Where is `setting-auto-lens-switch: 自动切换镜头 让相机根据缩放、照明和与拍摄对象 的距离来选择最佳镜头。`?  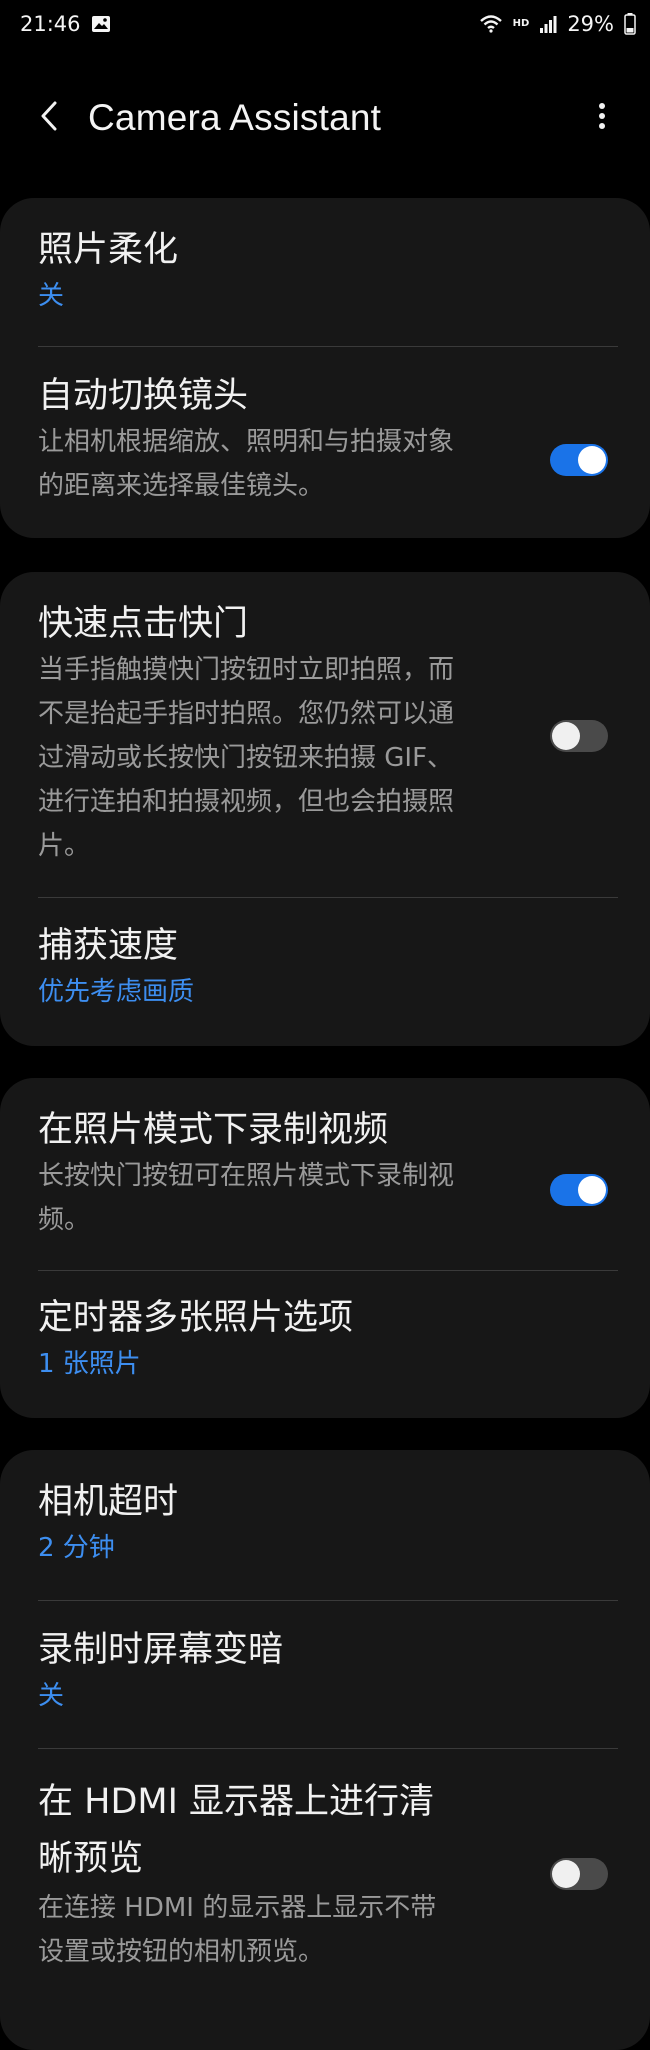 setting-auto-lens-switch: 自动切换镜头 让相机根据缩放、照明和与拍摄对象 的距离来选择最佳镜头。 is located at coordinates (278, 440).